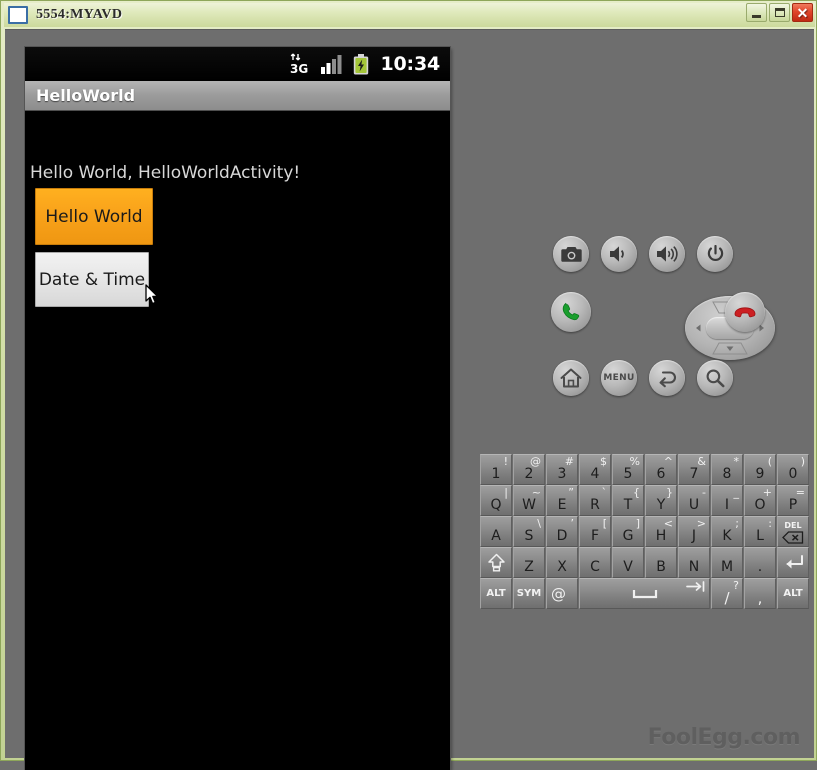  I want to click on key-6: 6 ^, so click(661, 469).